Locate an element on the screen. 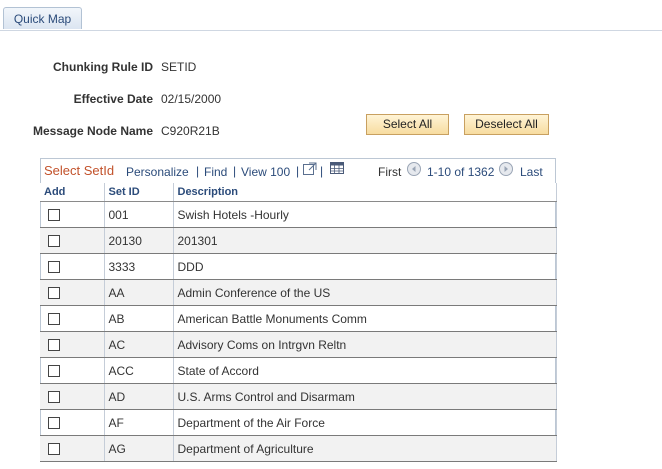 Image resolution: width=662 pixels, height=469 pixels. table-row: 001 Swish Hotels -Hourly is located at coordinates (298, 214).